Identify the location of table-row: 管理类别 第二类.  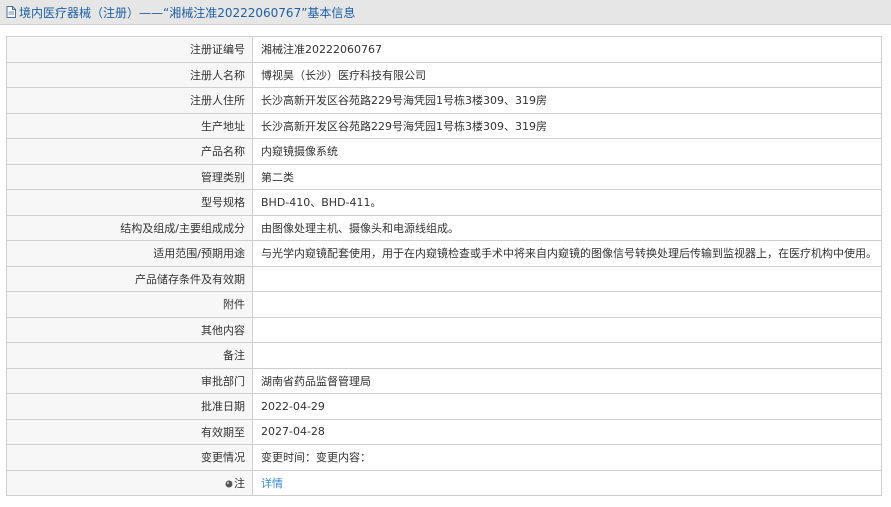
(444, 176).